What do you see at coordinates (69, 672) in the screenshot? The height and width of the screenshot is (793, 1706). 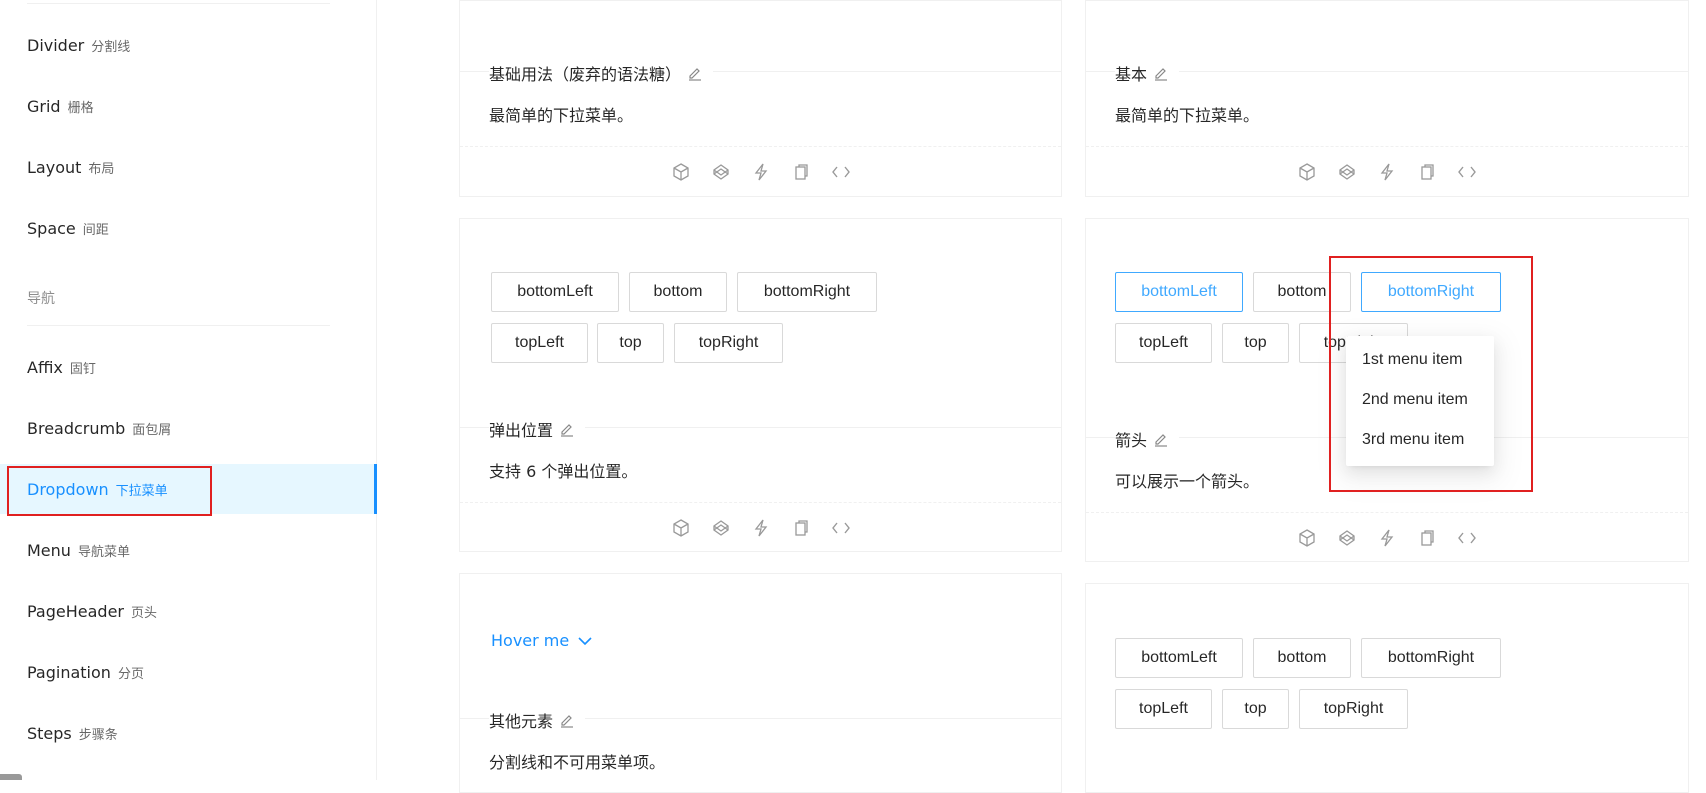 I see `sidebar-item-label: Pagination` at bounding box center [69, 672].